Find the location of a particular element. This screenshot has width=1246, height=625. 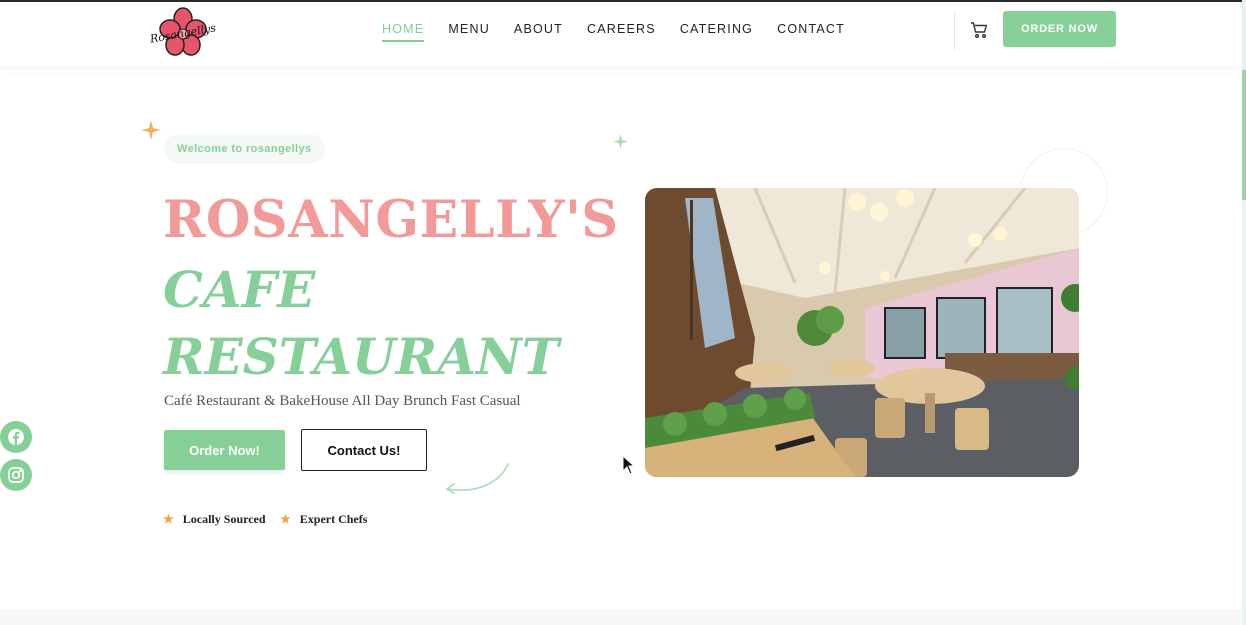

nav-about: ABOUT is located at coordinates (538, 32).